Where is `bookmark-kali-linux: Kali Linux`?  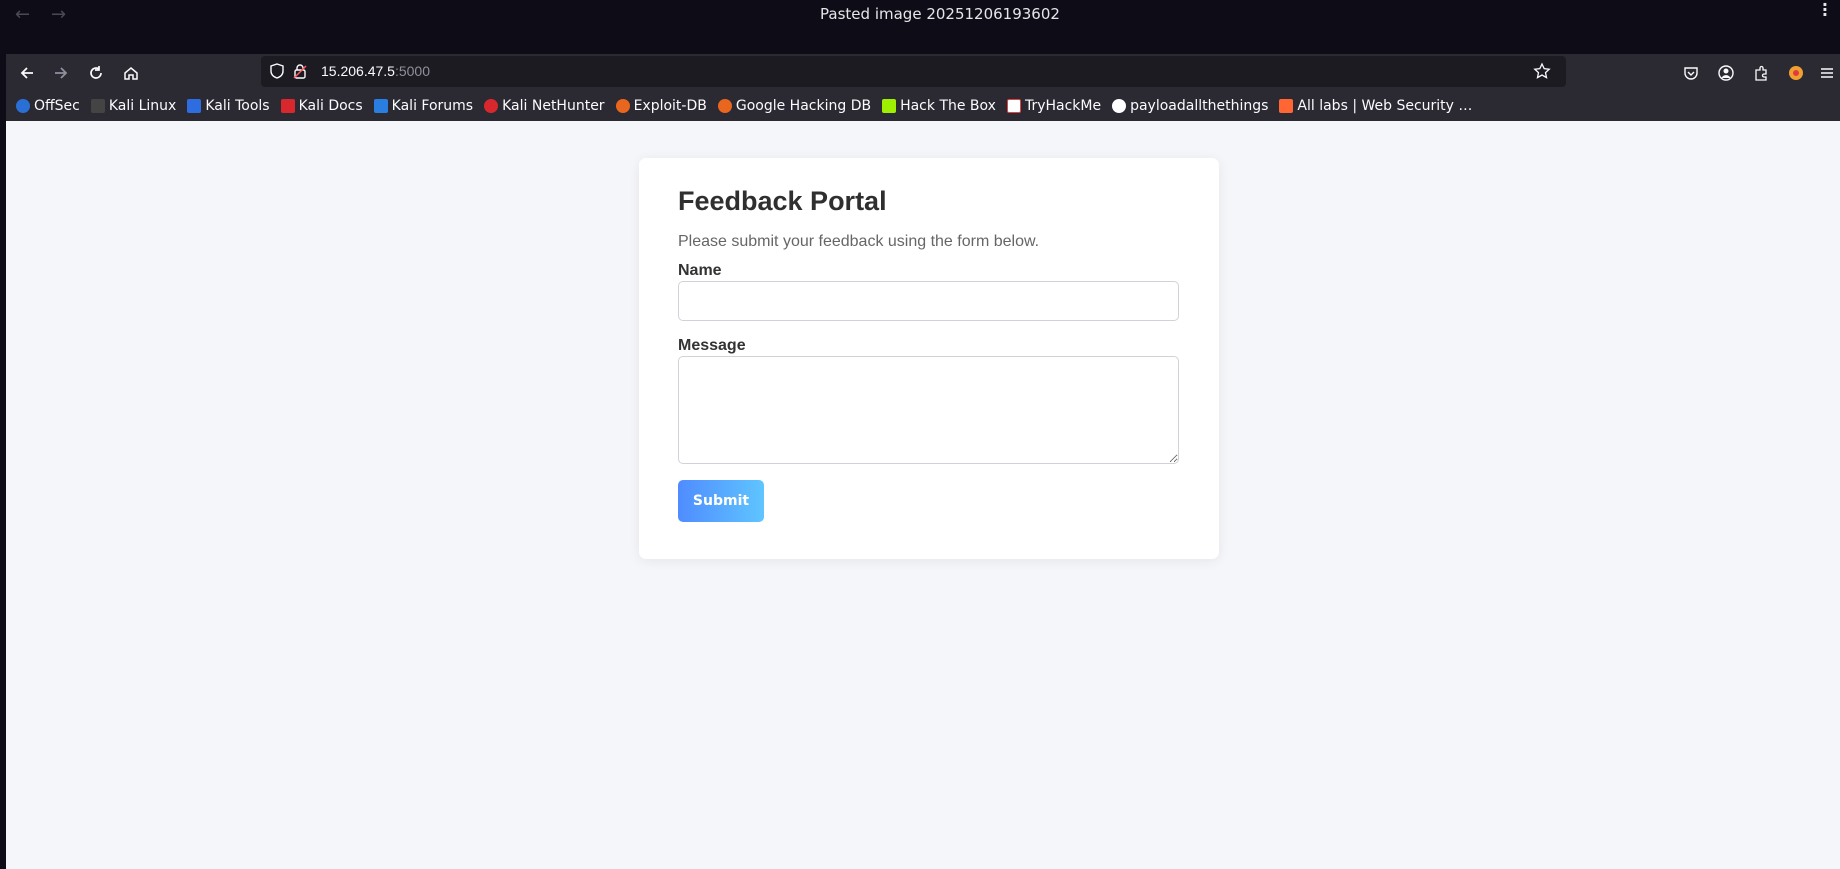 bookmark-kali-linux: Kali Linux is located at coordinates (133, 106).